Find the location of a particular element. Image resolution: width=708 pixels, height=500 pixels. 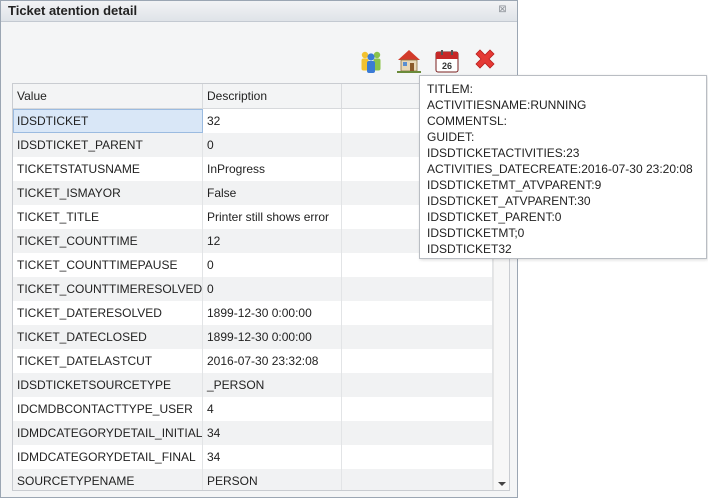

value-cell: SOURCETYPENAME is located at coordinates (108, 479).